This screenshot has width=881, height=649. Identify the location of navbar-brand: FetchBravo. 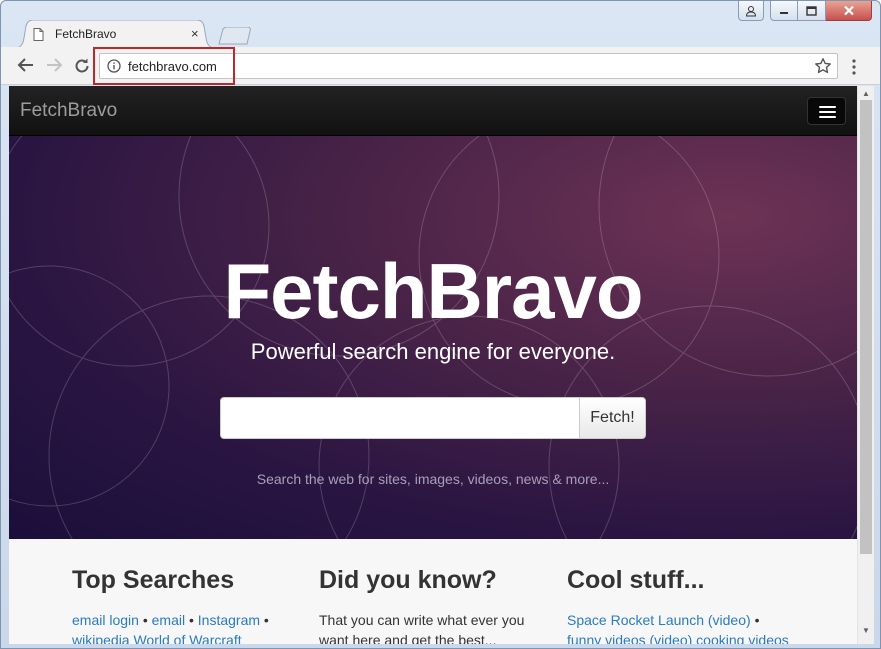
(68, 111).